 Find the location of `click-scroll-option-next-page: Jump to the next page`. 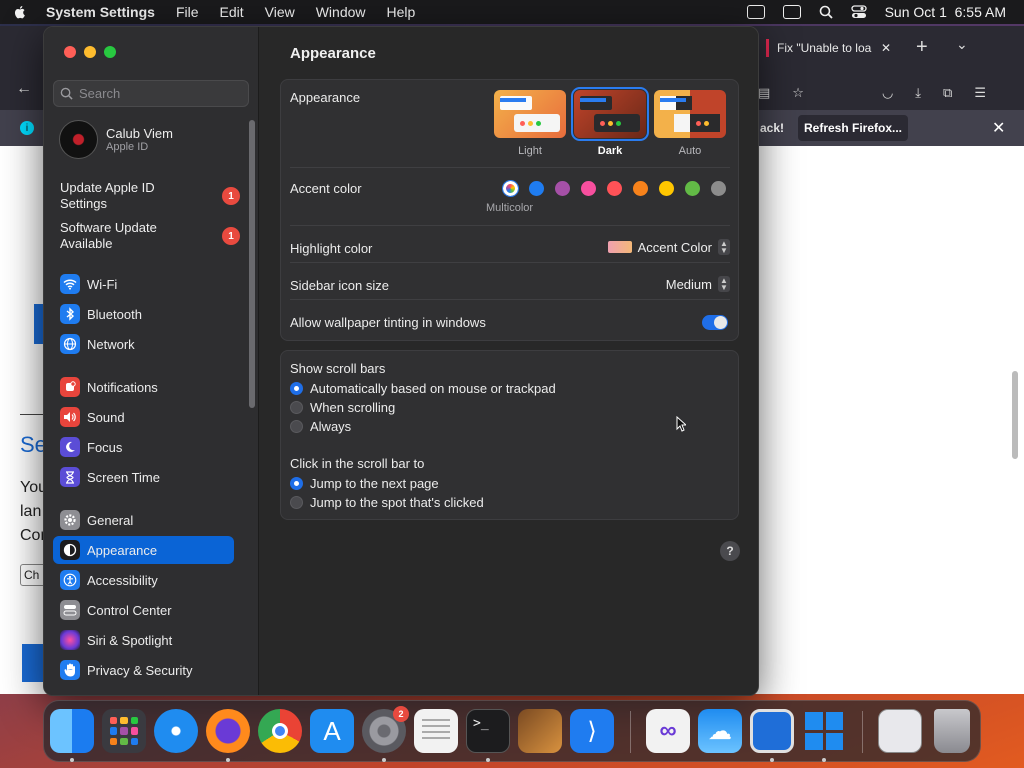

click-scroll-option-next-page: Jump to the next page is located at coordinates (364, 483).